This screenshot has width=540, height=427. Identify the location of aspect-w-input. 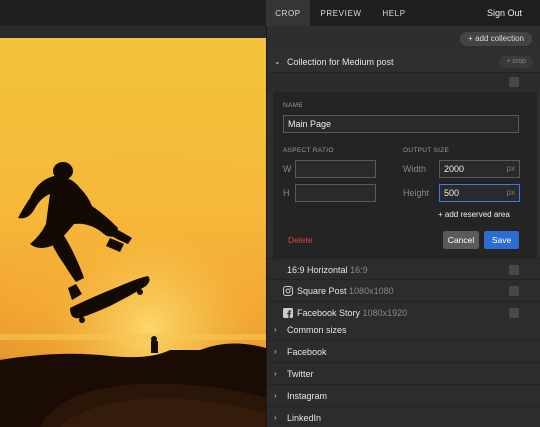
(335, 169).